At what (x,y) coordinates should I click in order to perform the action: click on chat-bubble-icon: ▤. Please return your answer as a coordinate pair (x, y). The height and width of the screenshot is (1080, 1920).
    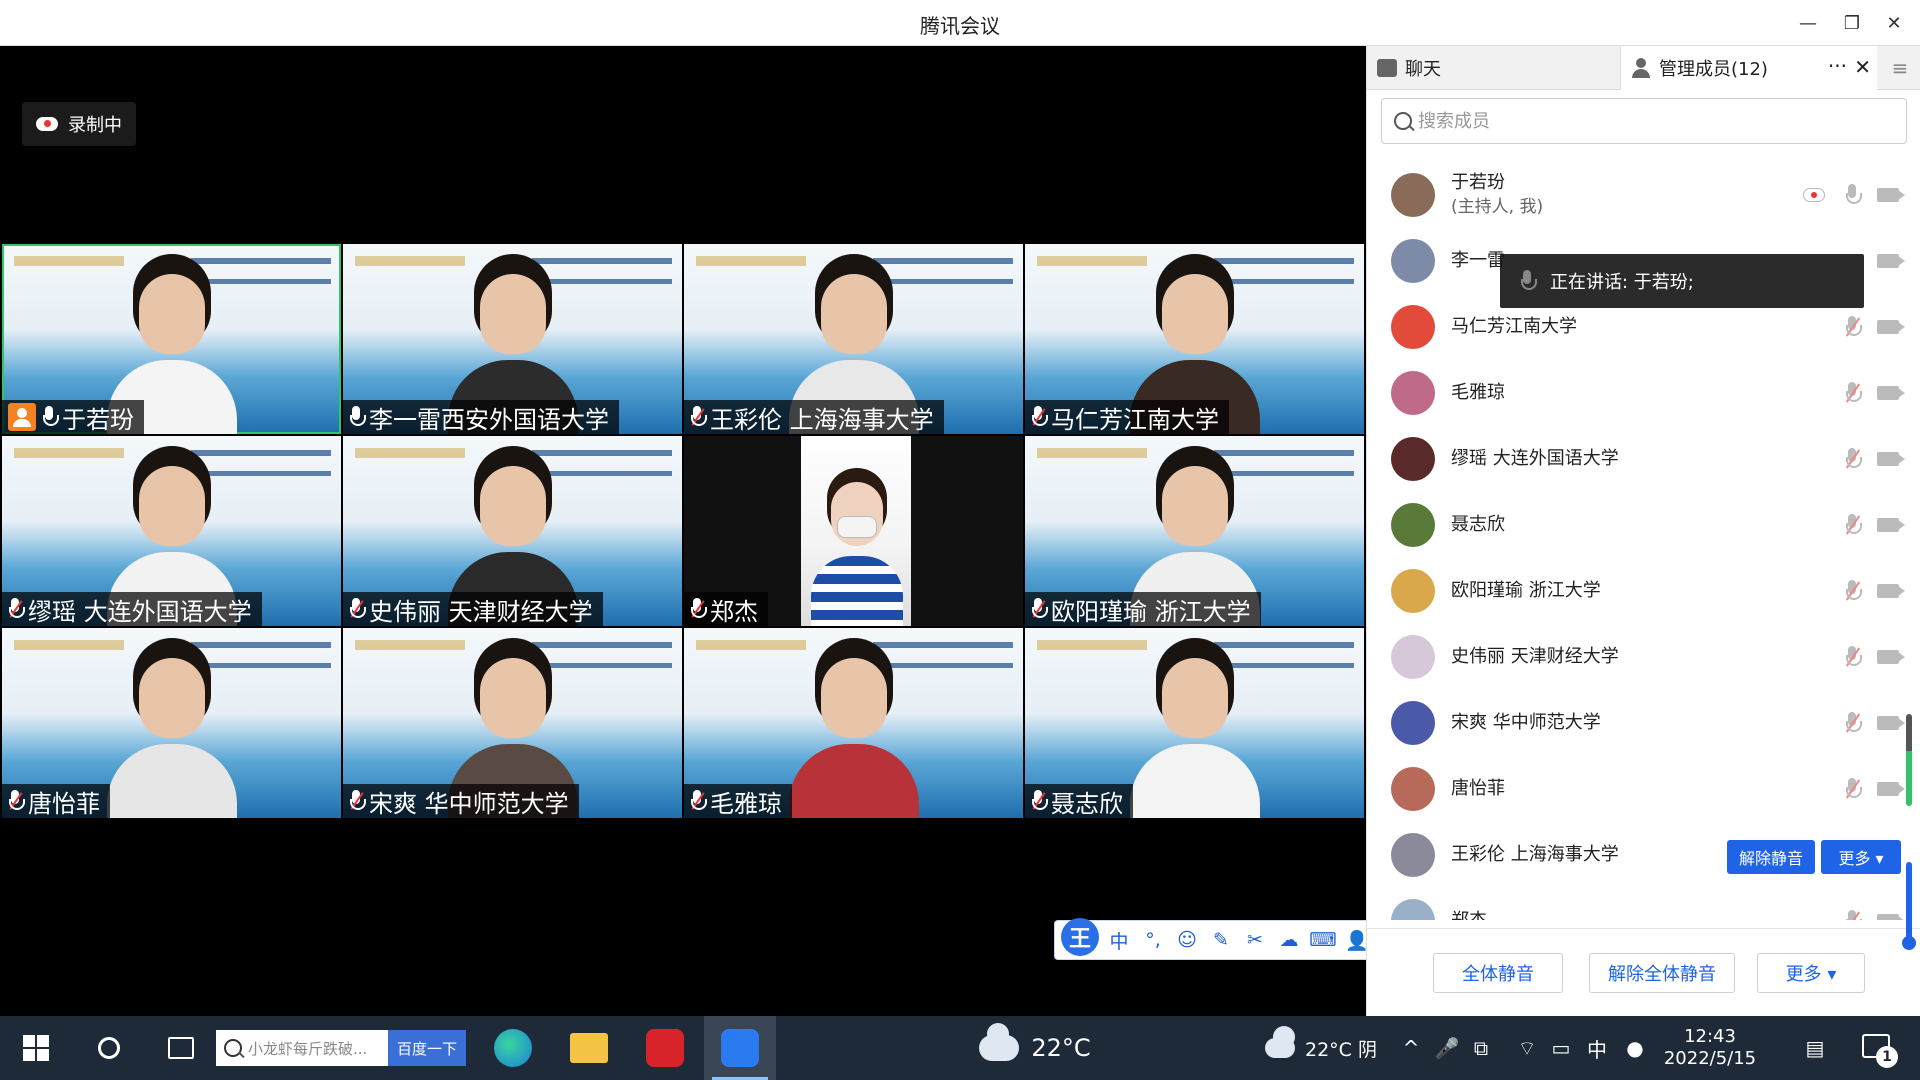
    Looking at the image, I should click on (1815, 1048).